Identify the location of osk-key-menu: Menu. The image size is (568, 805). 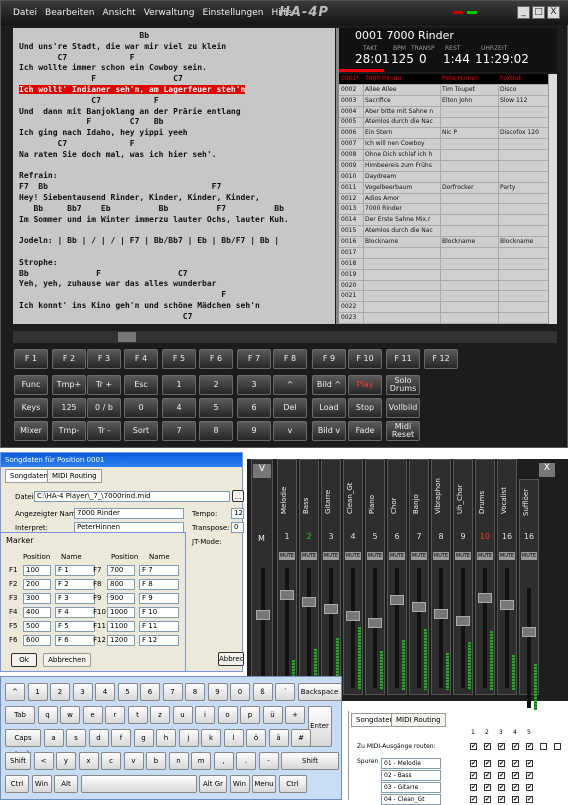
(264, 784).